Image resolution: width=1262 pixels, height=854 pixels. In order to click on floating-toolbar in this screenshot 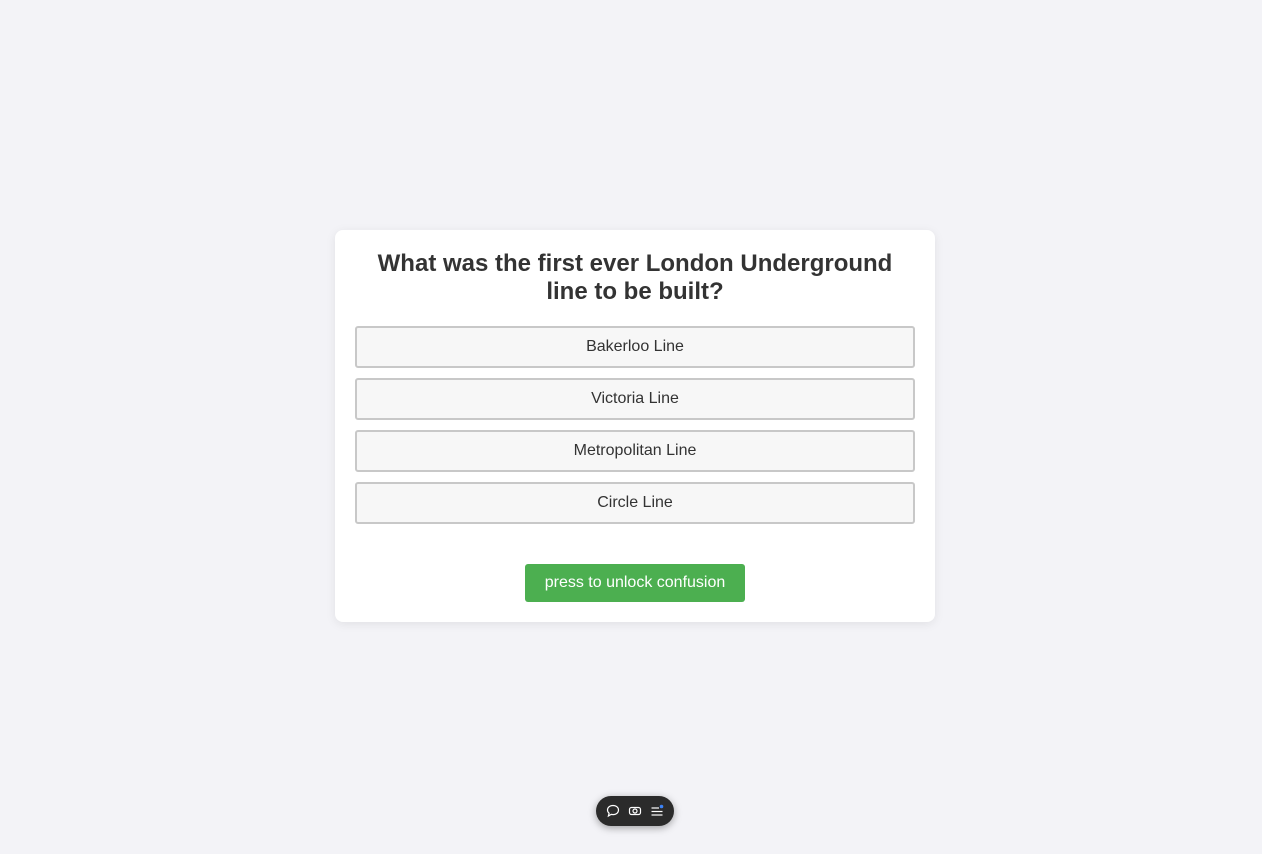, I will do `click(635, 811)`.